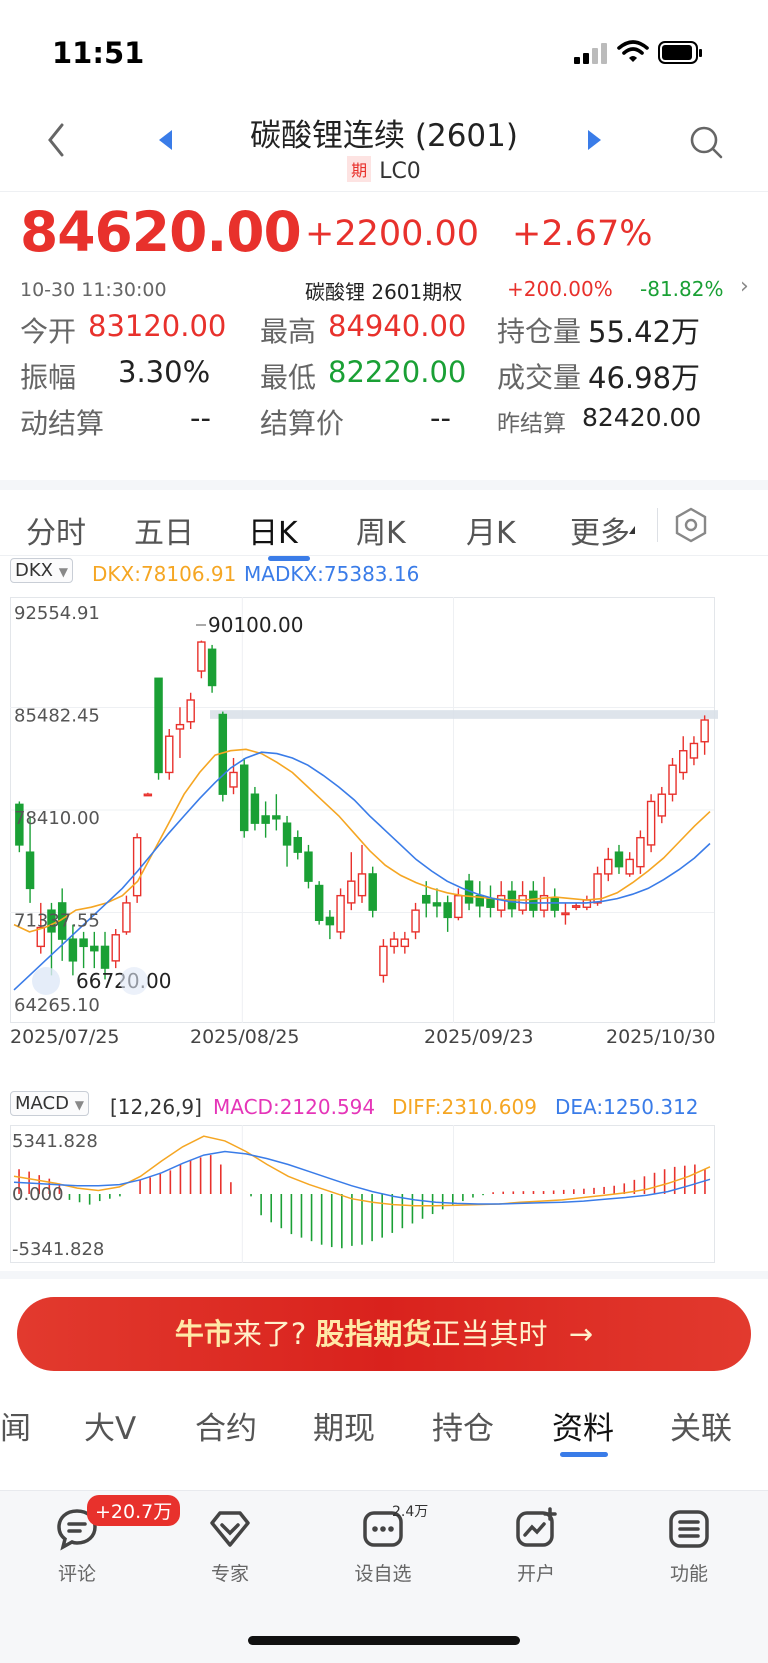 The width and height of the screenshot is (768, 1663). Describe the element at coordinates (440, 418) in the screenshot. I see `stat-value-settle: --` at that location.